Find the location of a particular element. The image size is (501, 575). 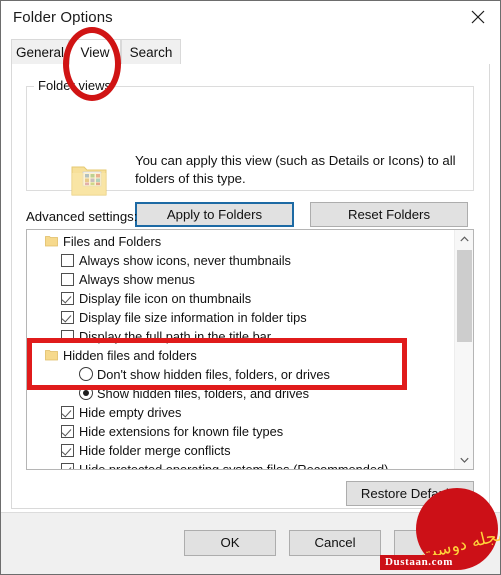

list-item: Always show icons, never thumbnails is located at coordinates (240, 260).